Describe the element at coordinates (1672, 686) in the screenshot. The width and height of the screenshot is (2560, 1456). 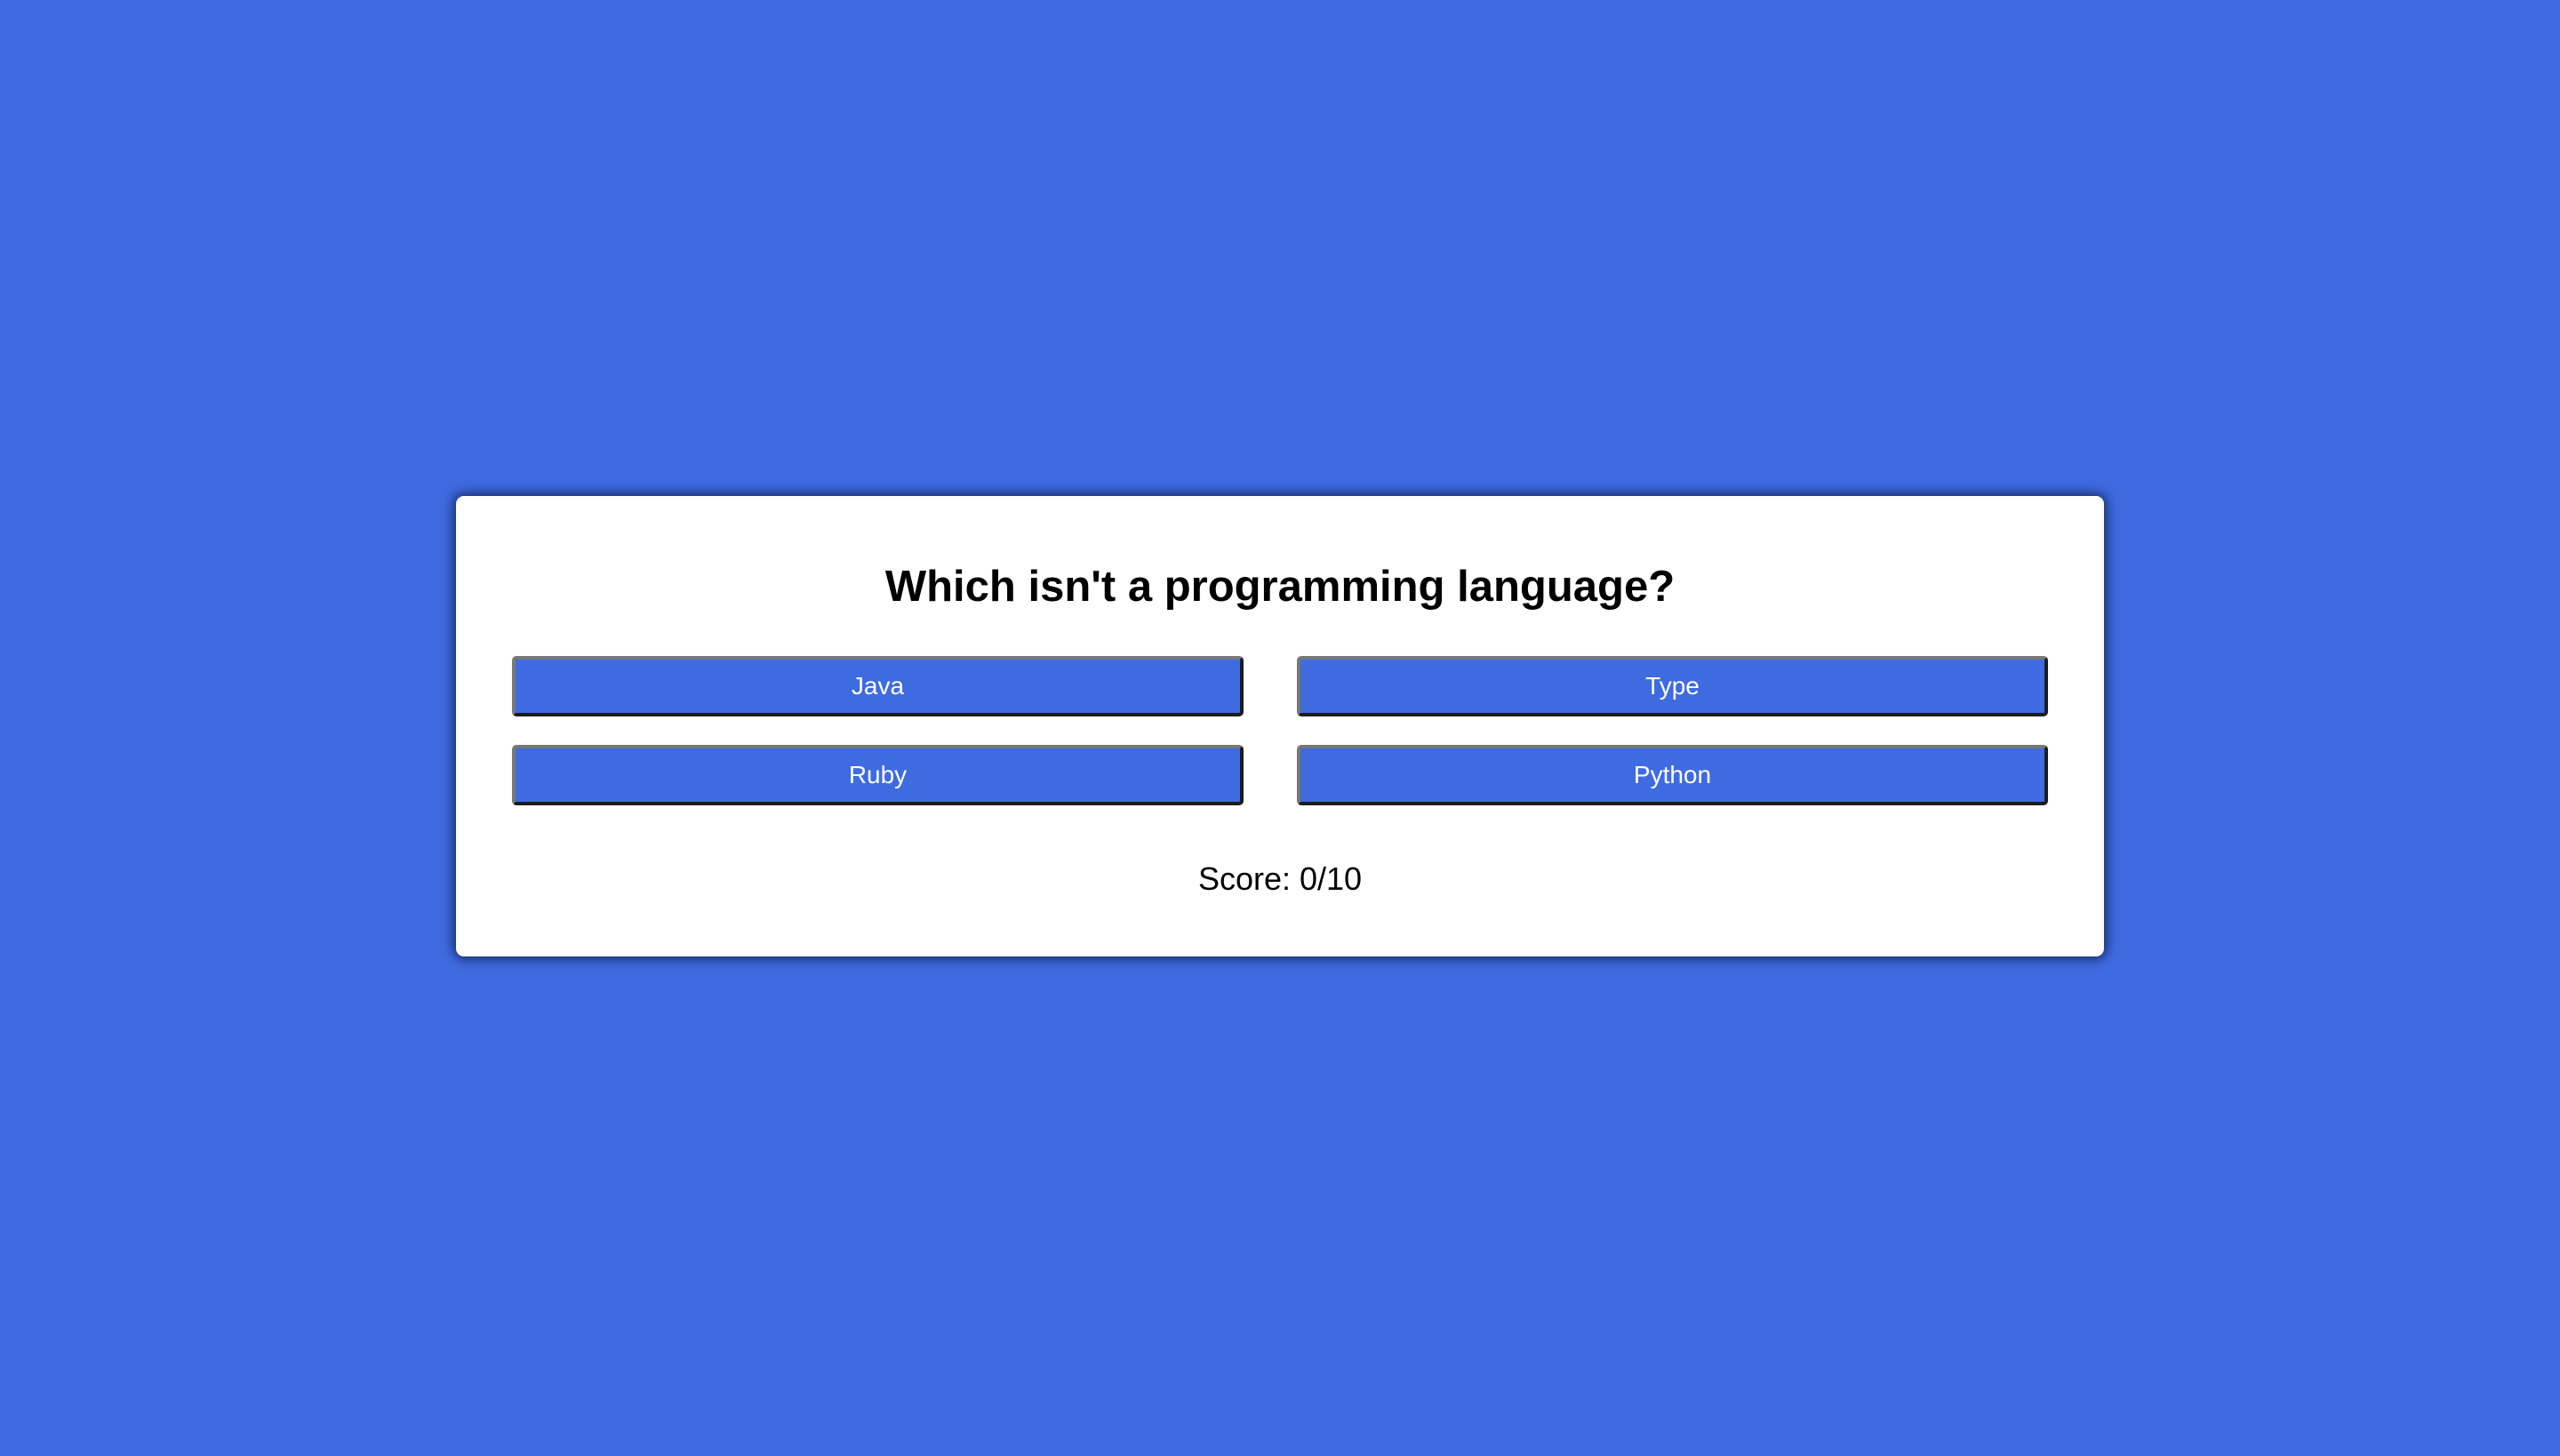
I see `answer-button-type: Type` at that location.